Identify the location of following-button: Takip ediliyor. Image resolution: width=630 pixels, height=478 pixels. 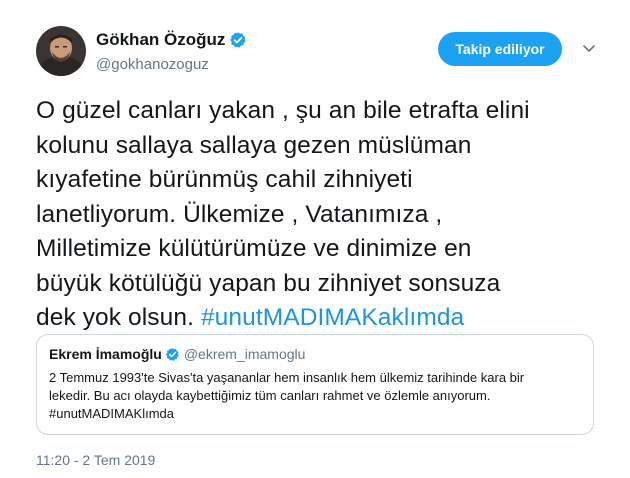
(500, 49).